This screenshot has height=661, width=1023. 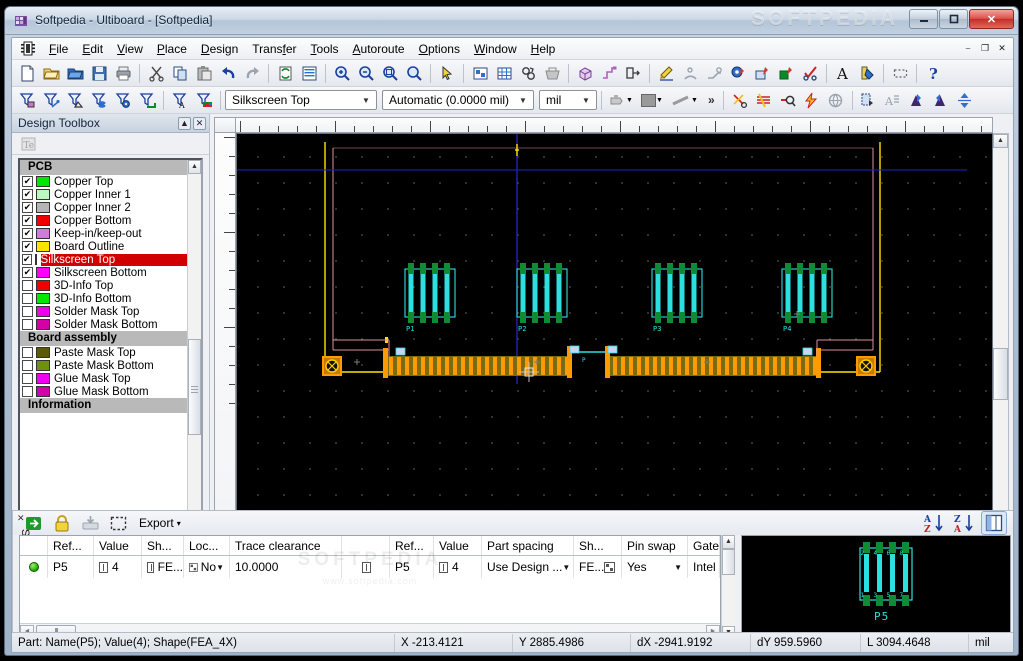 What do you see at coordinates (228, 73) in the screenshot?
I see `undo-arrow-icon` at bounding box center [228, 73].